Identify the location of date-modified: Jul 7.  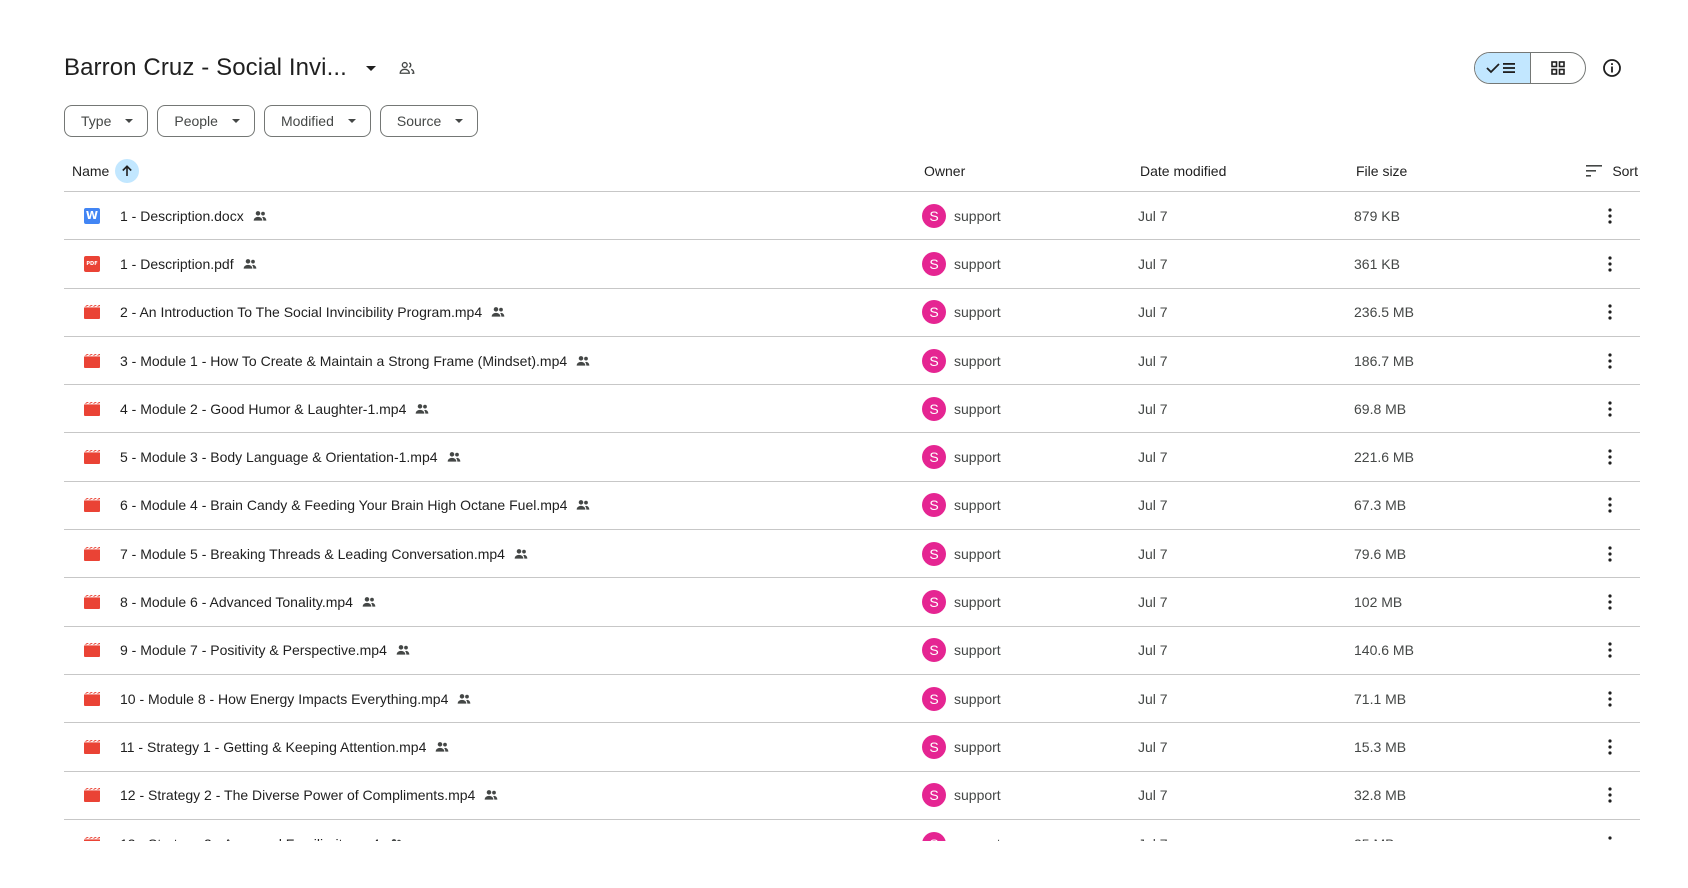
(1153, 457).